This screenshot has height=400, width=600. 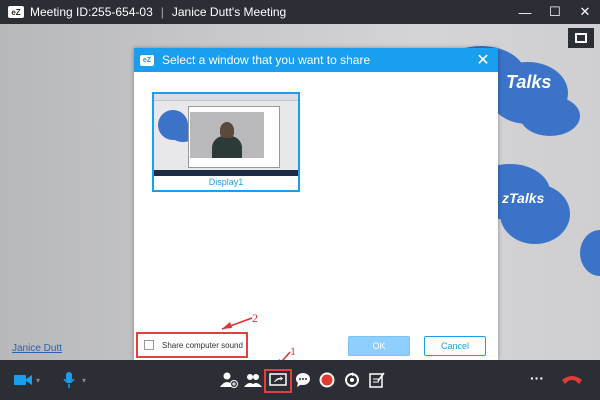 I want to click on thumbnail-toolbar, so click(x=226, y=97).